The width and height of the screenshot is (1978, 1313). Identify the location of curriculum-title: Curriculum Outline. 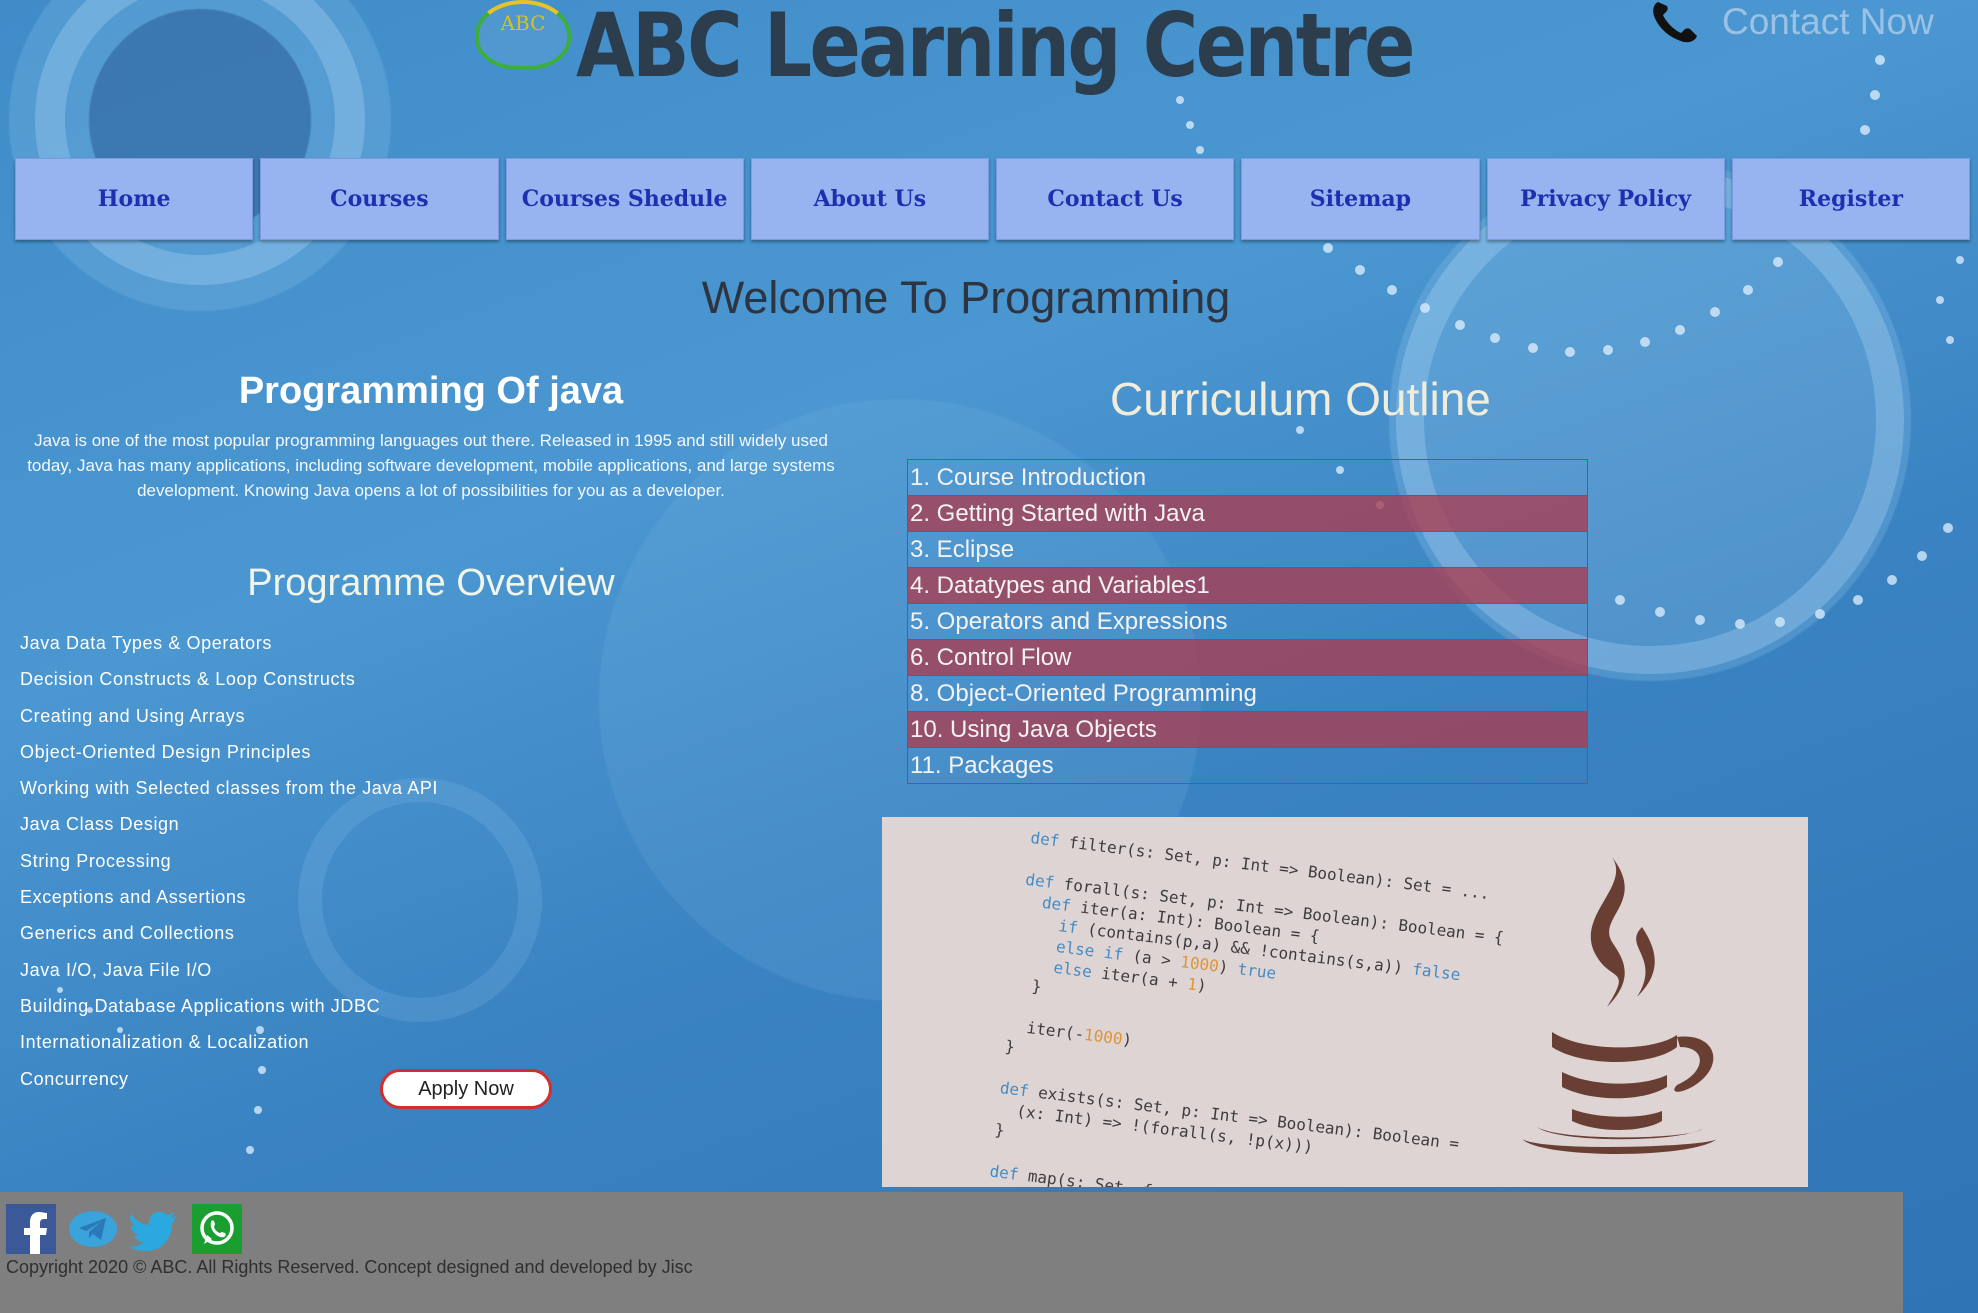
(1300, 399).